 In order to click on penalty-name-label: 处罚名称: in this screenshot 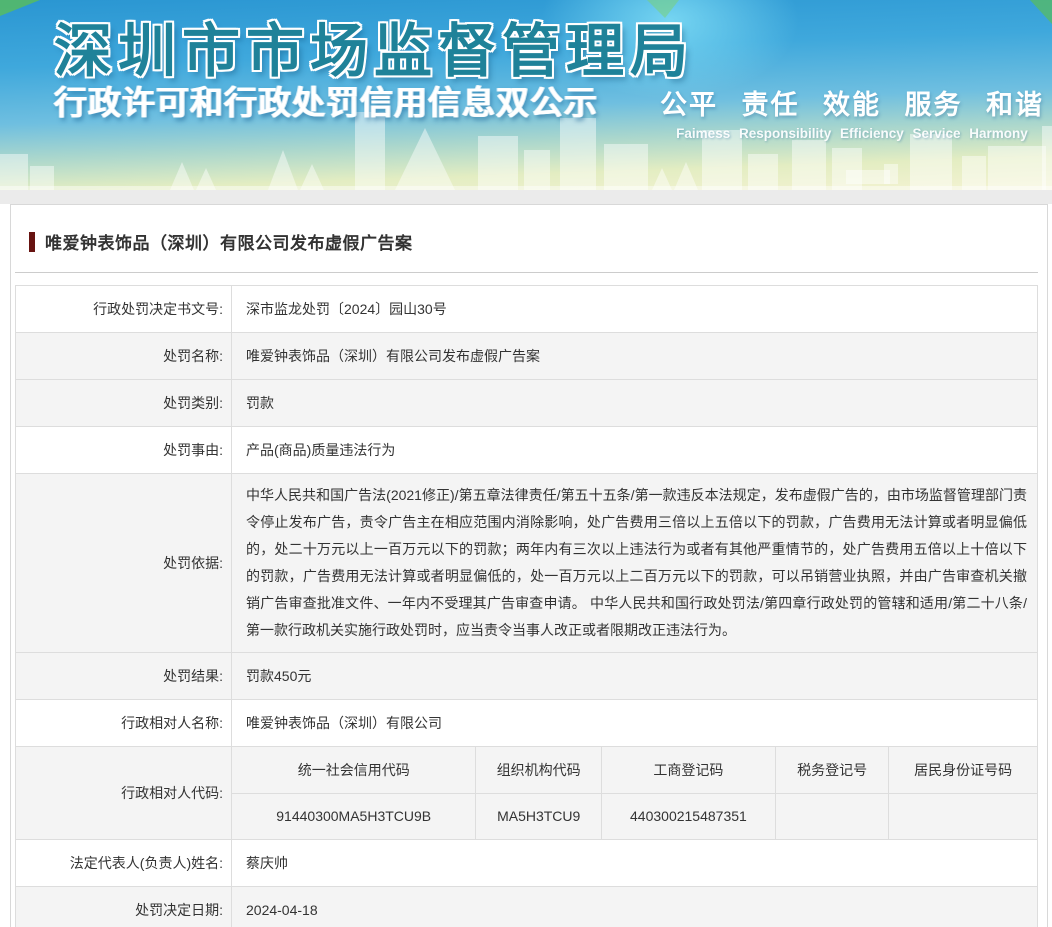, I will do `click(123, 356)`.